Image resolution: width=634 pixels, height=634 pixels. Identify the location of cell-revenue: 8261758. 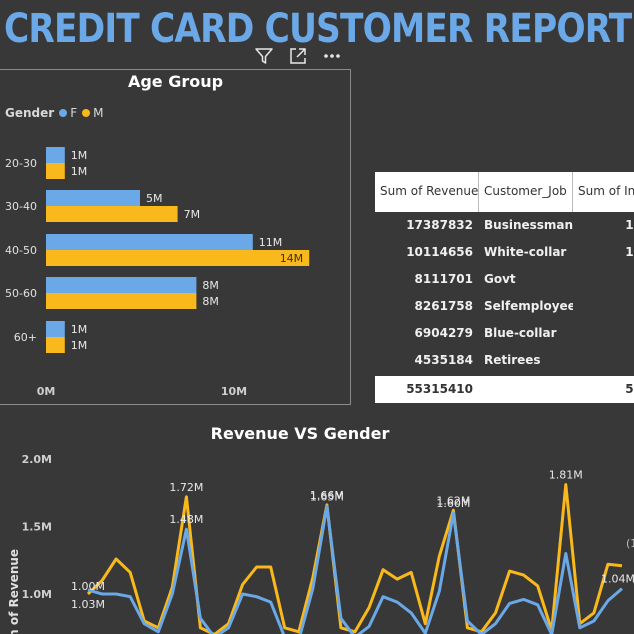
(443, 306).